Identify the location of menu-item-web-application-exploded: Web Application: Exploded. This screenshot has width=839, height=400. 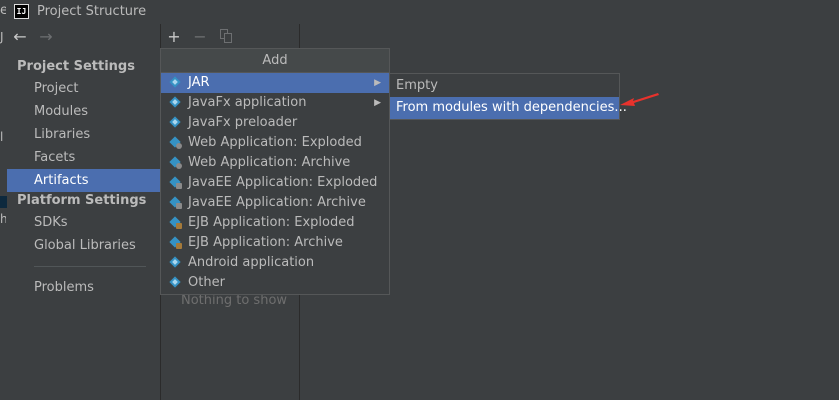
(275, 143).